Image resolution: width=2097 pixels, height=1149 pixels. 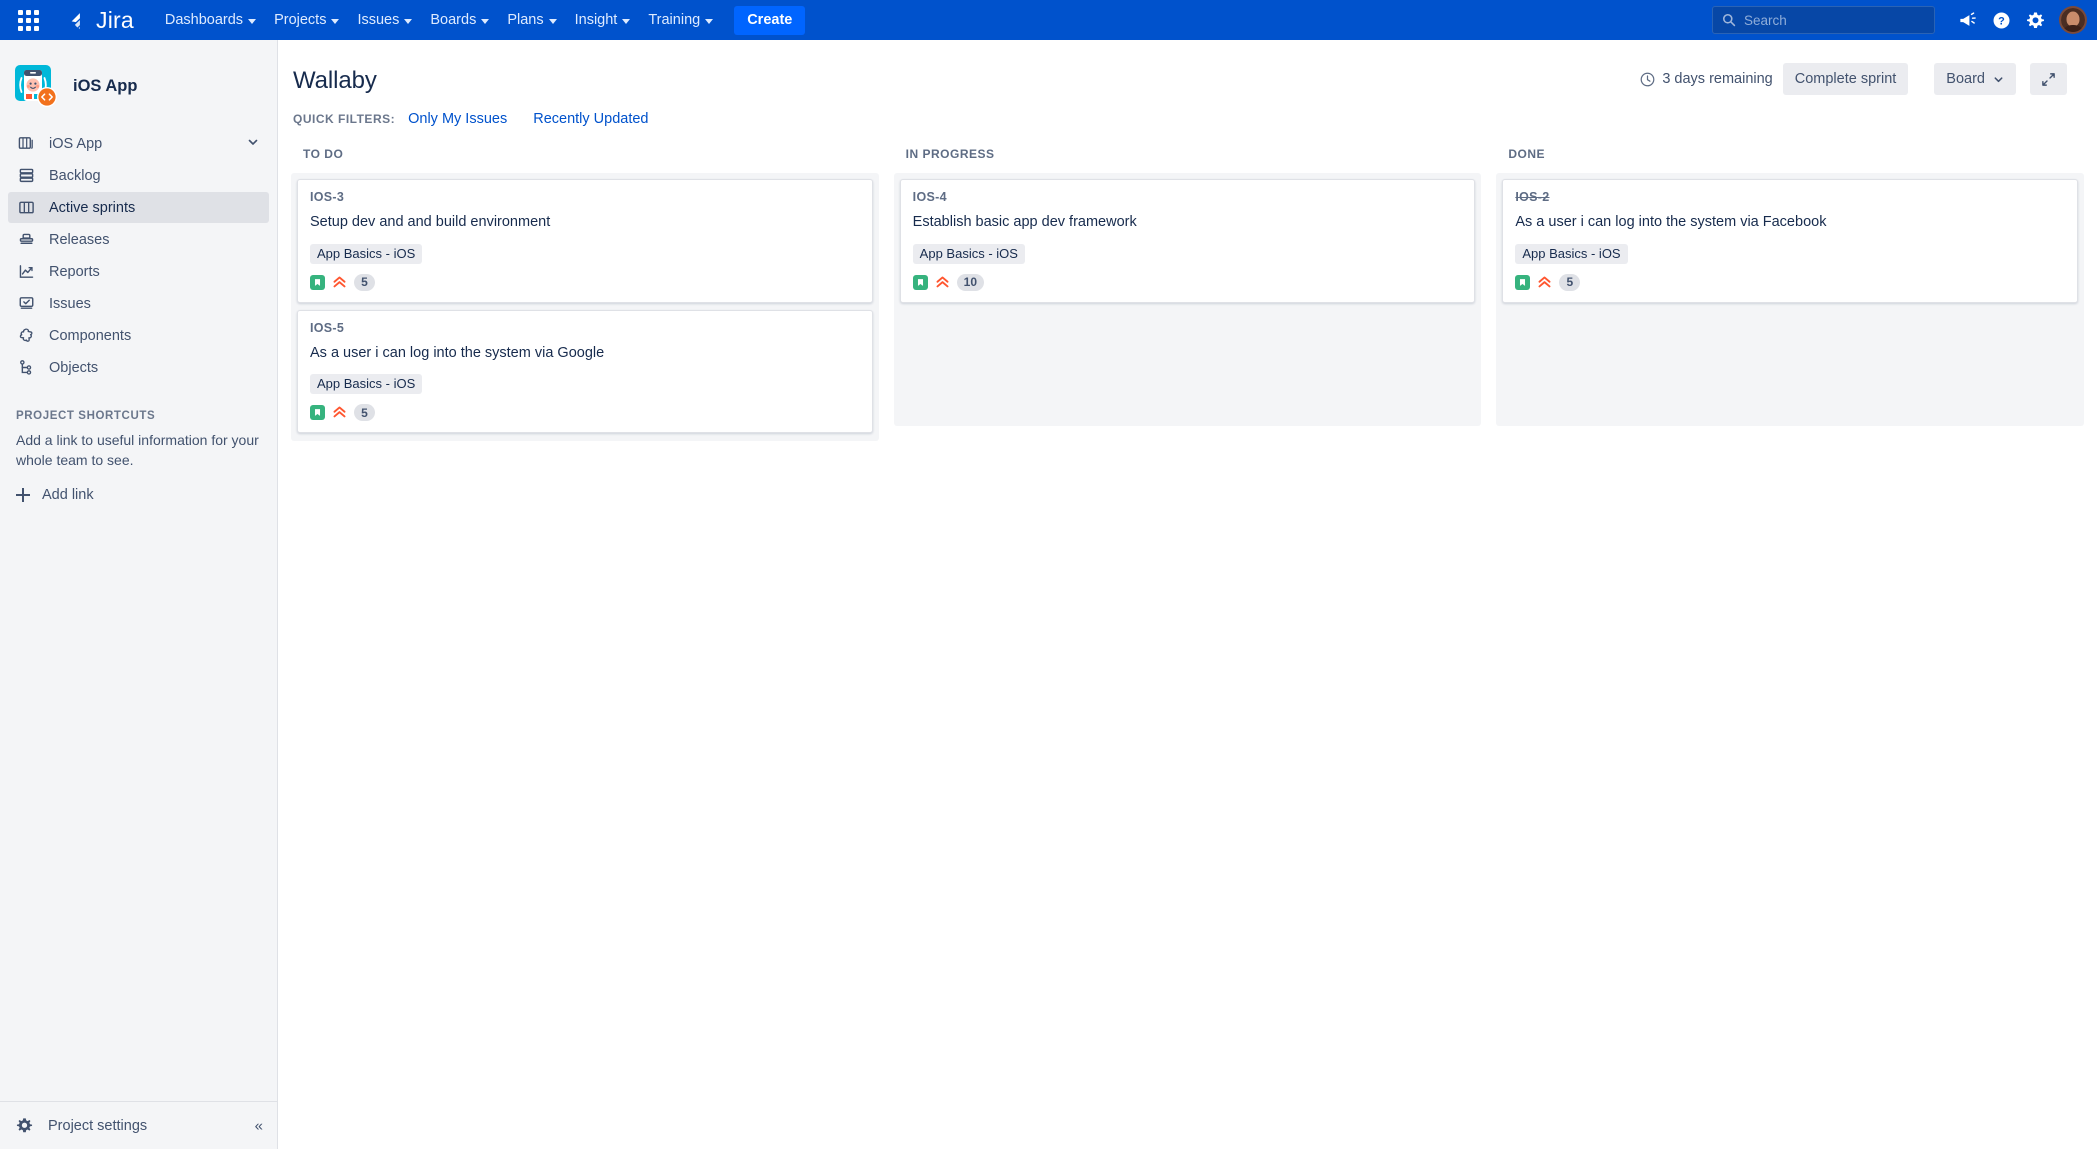 I want to click on complete-sprint-button: Complete sprint, so click(x=1845, y=79).